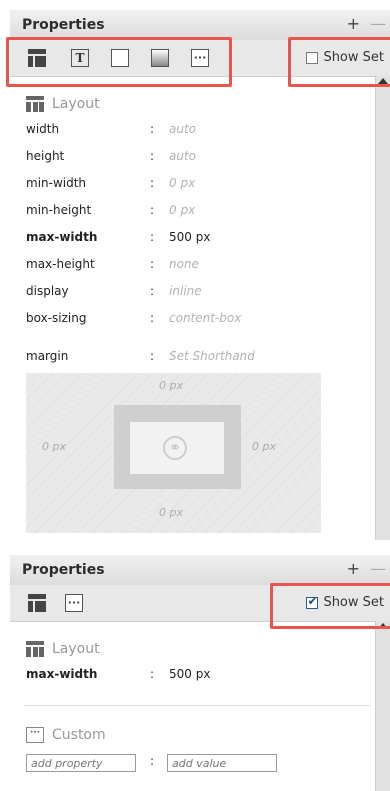  What do you see at coordinates (212, 356) in the screenshot?
I see `margin-shorthand-value: Set Shorthand` at bounding box center [212, 356].